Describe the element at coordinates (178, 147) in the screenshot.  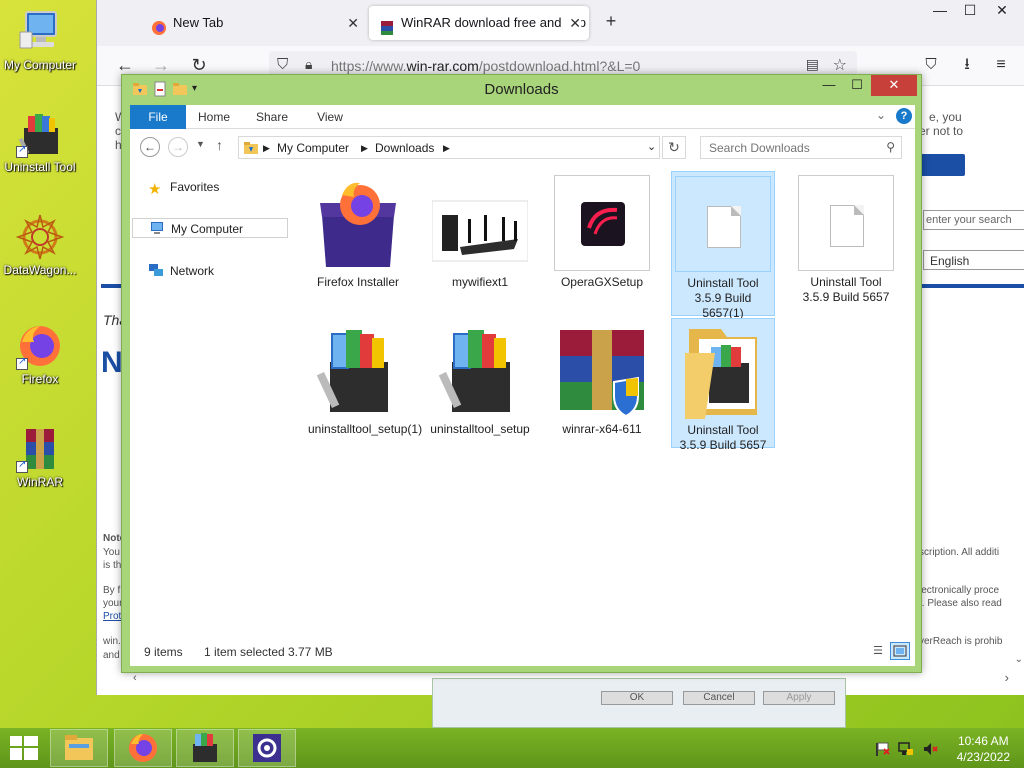
I see `forward-button: →` at that location.